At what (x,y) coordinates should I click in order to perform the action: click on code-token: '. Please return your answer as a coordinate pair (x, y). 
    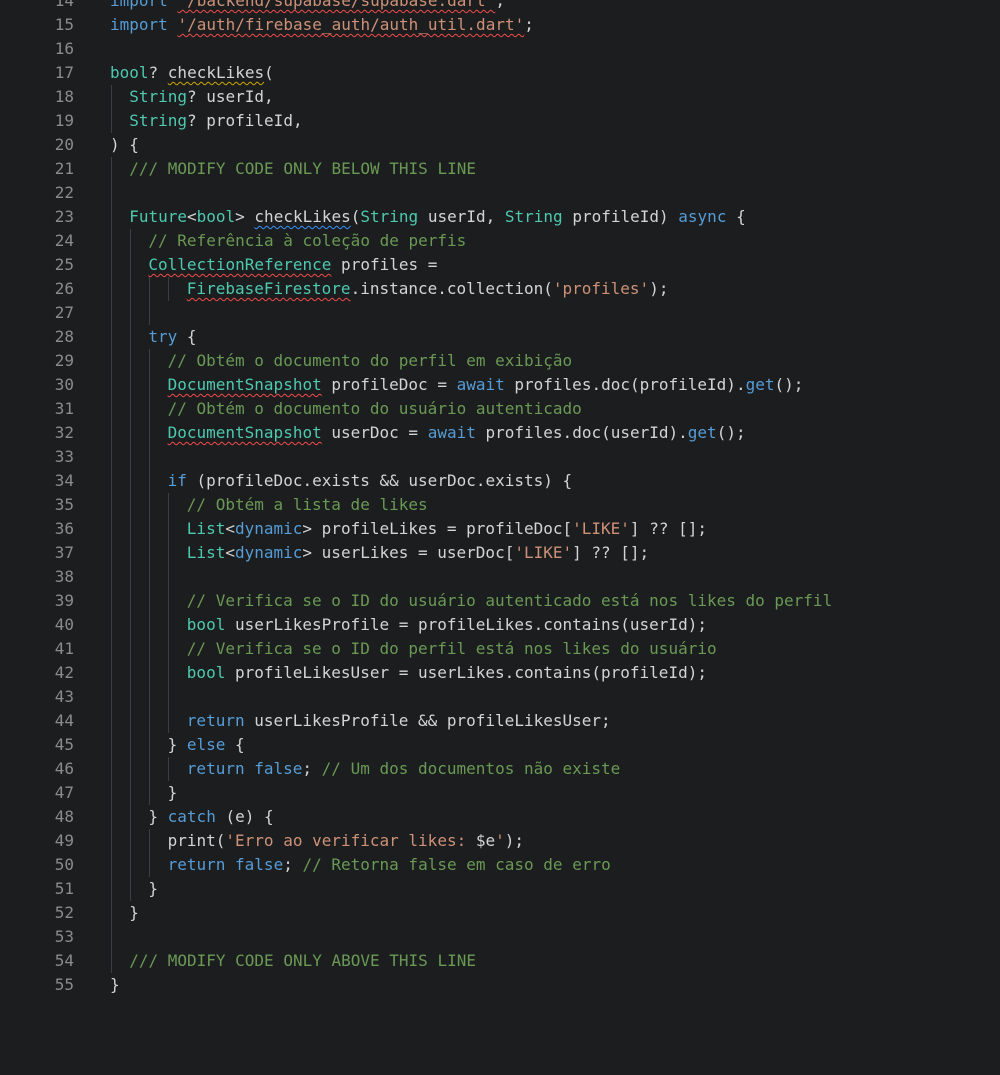
    Looking at the image, I should click on (500, 840).